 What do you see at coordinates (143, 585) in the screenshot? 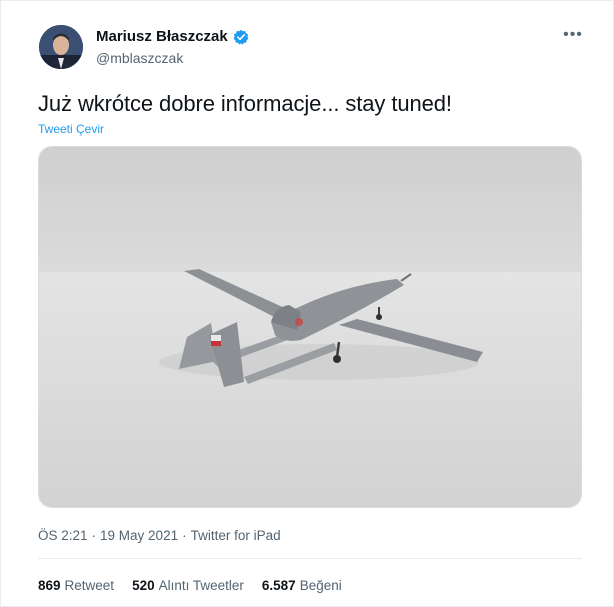
I see `stat-number: 520` at bounding box center [143, 585].